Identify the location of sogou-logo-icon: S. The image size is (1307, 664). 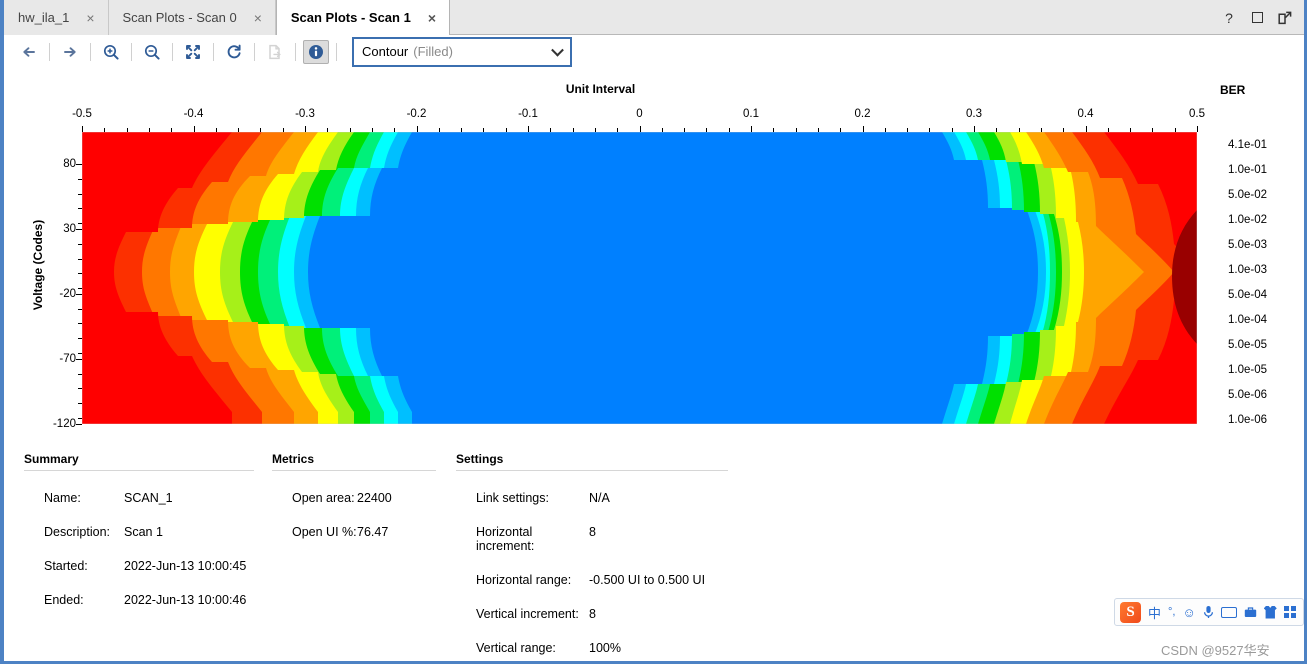
(1130, 612).